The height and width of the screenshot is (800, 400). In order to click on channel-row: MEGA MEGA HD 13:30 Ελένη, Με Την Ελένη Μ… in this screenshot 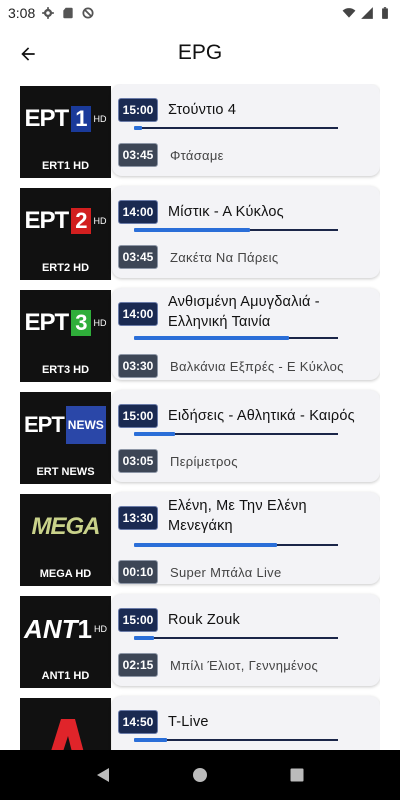, I will do `click(200, 539)`.